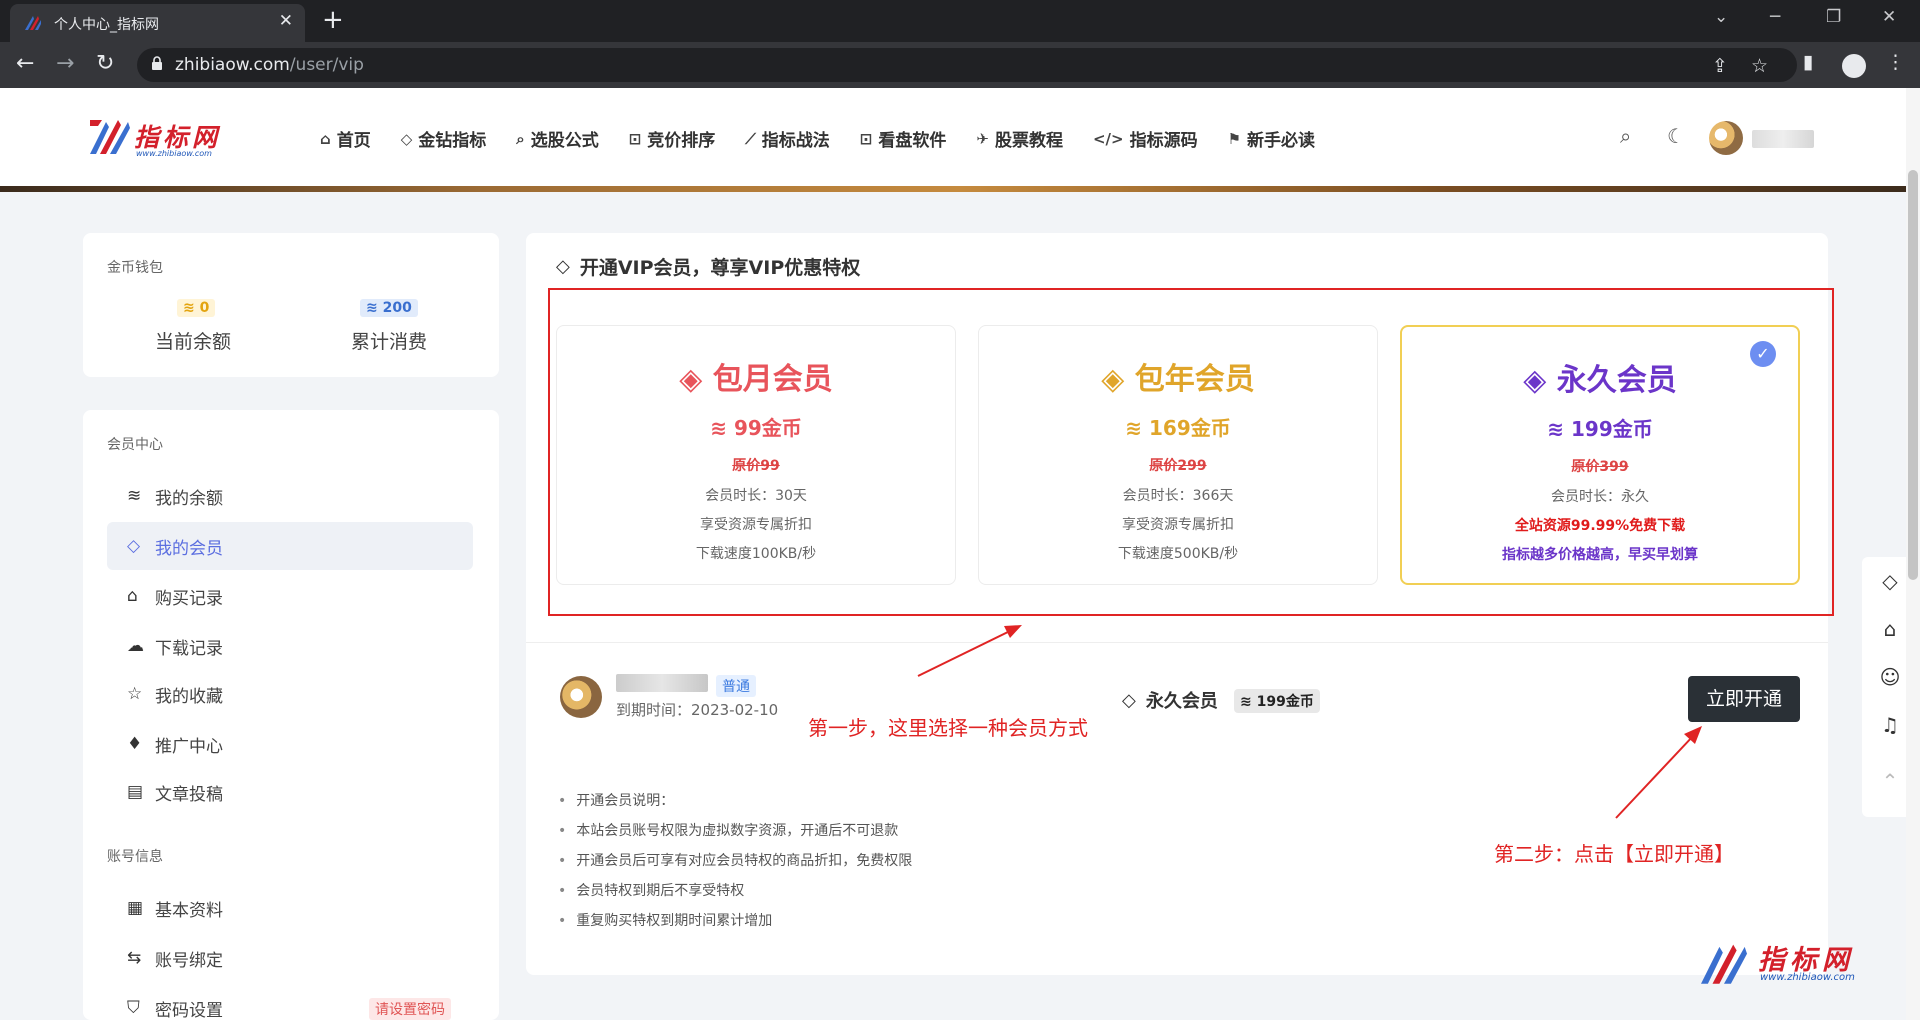  Describe the element at coordinates (1655, 776) in the screenshot. I see `arrow-line-step2` at that location.